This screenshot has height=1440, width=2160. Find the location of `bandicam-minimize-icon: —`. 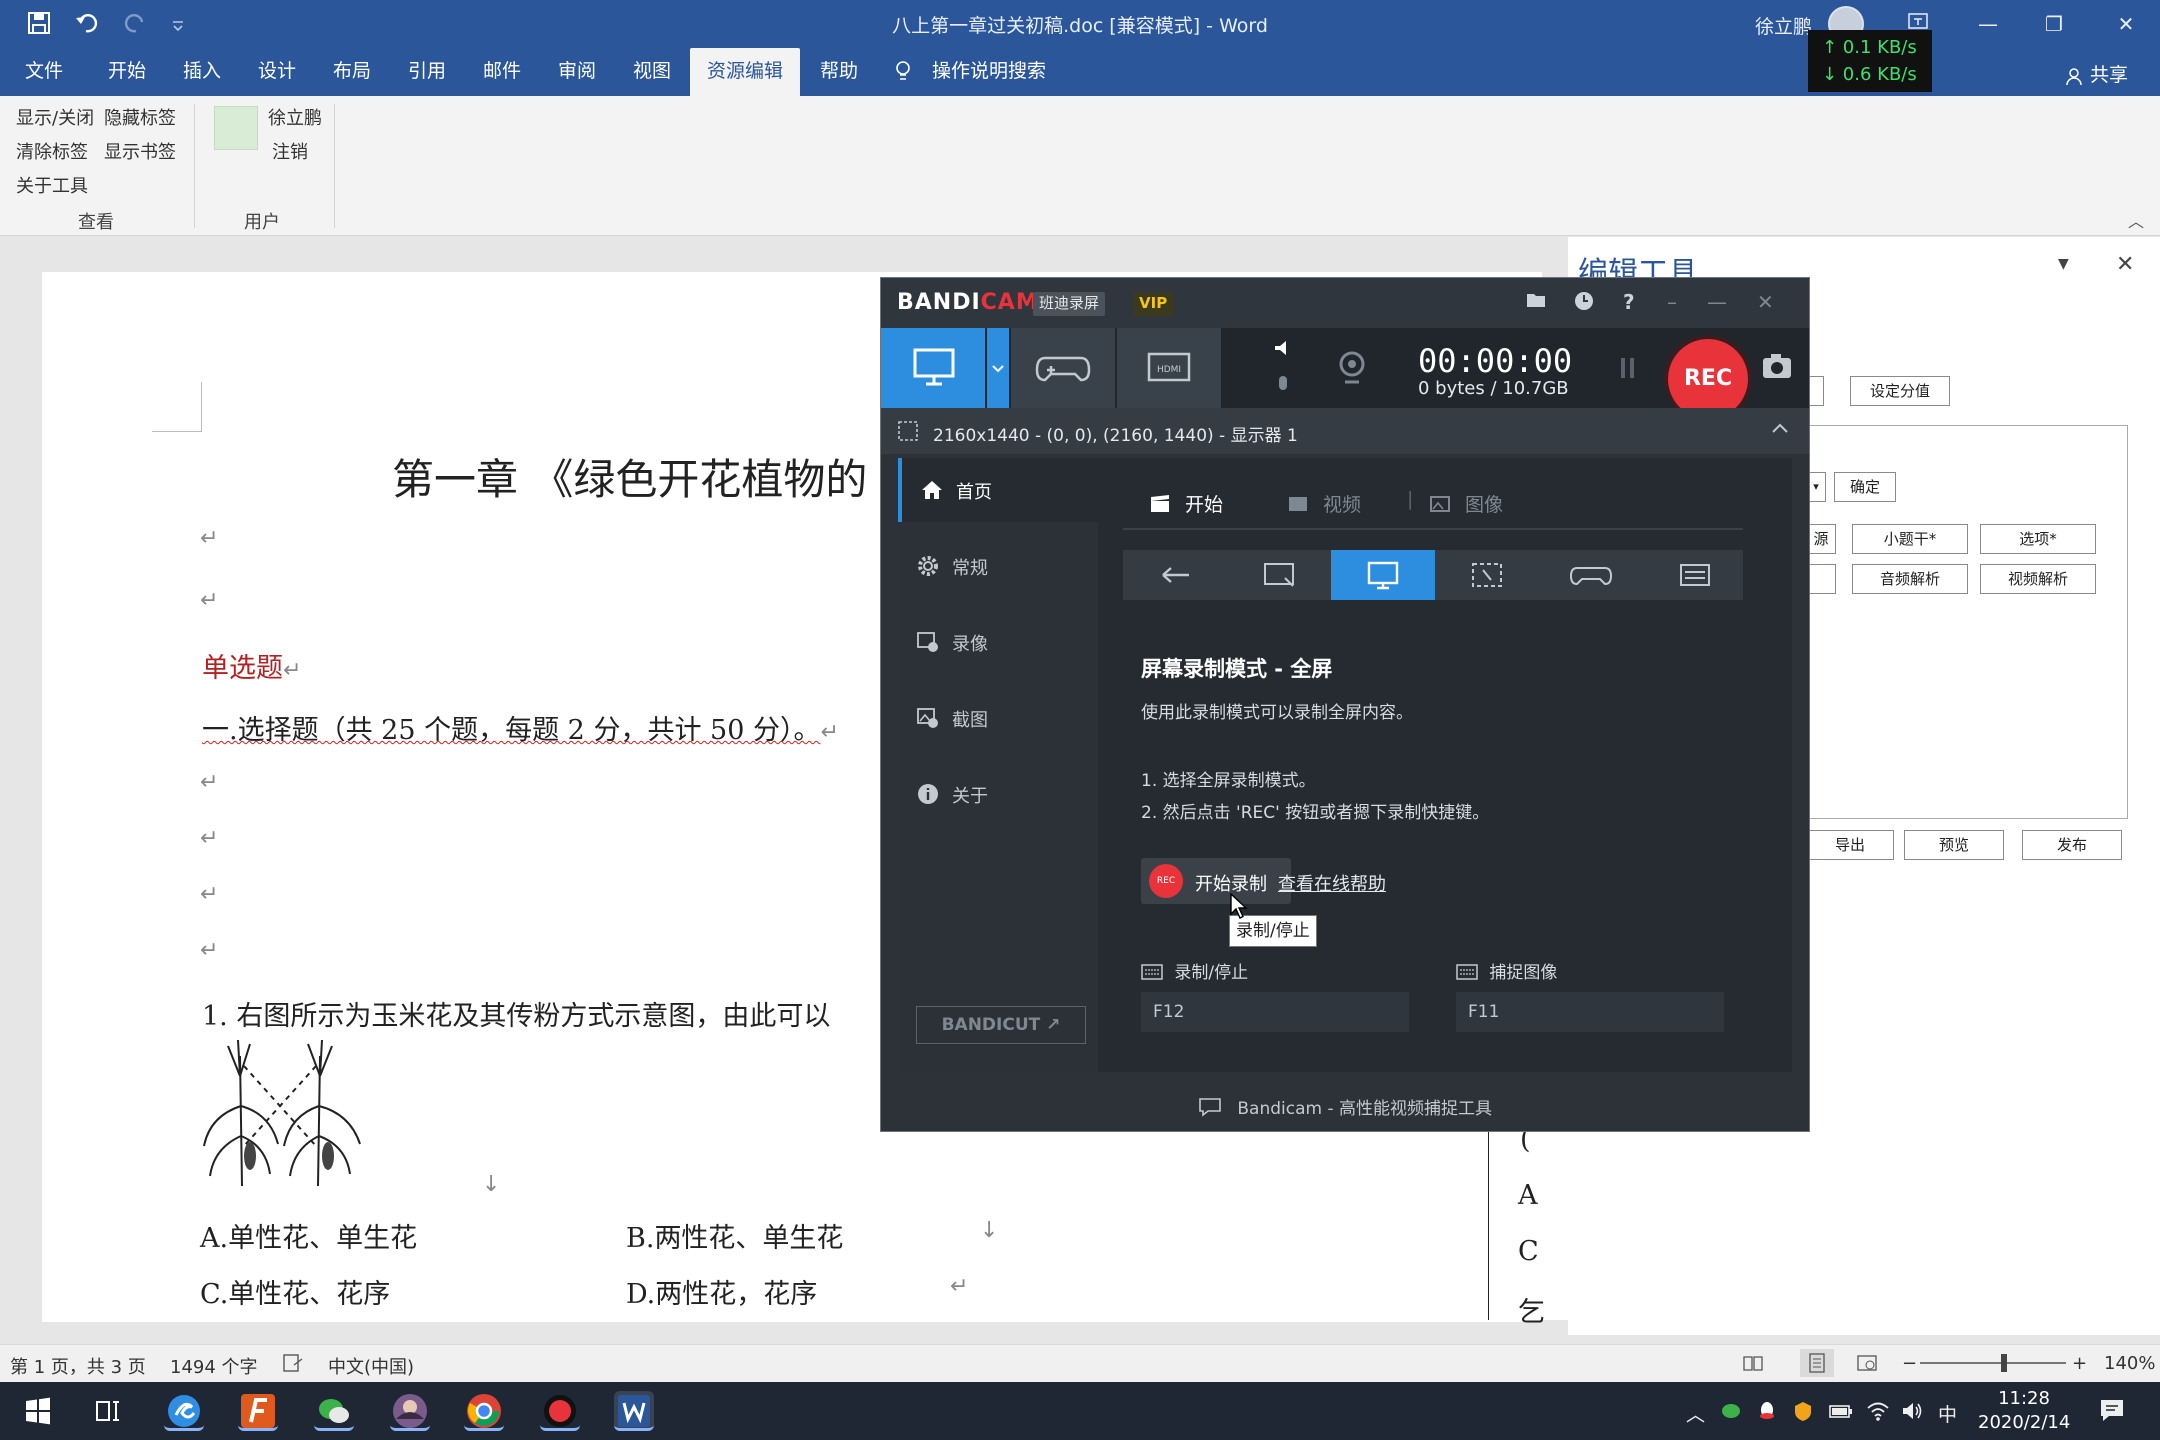

bandicam-minimize-icon: — is located at coordinates (1717, 302).